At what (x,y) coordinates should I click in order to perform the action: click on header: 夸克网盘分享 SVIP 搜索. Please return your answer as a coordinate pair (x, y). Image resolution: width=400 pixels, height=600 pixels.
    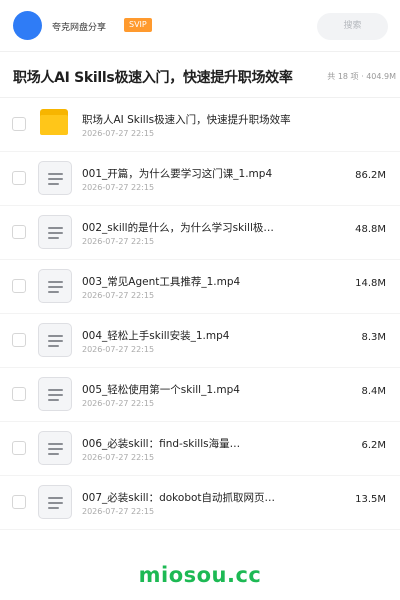
    Looking at the image, I should click on (200, 26).